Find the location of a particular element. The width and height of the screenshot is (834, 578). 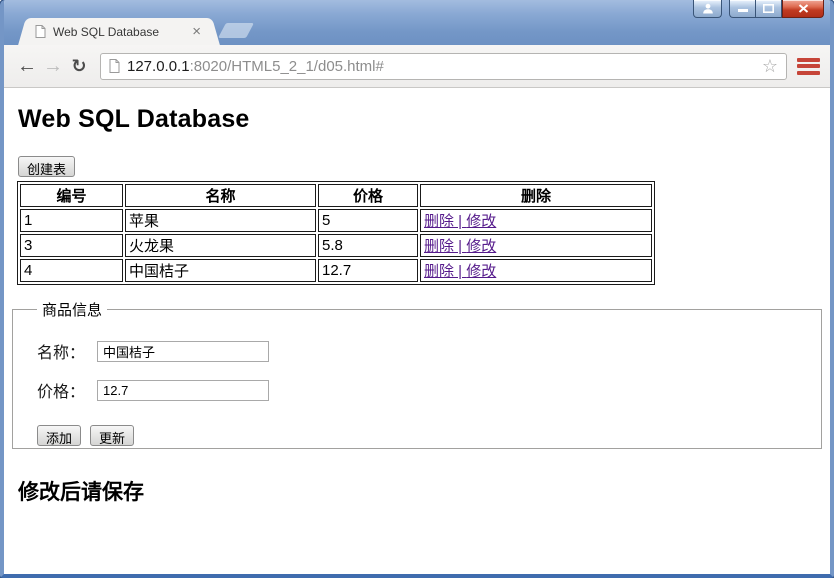

form-buttons-row: 添加 更新 is located at coordinates (424, 435).